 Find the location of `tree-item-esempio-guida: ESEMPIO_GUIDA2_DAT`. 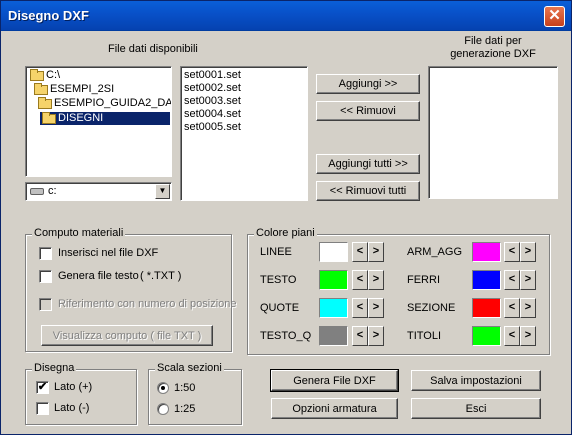

tree-item-esempio-guida: ESEMPIO_GUIDA2_DAT is located at coordinates (104, 103).